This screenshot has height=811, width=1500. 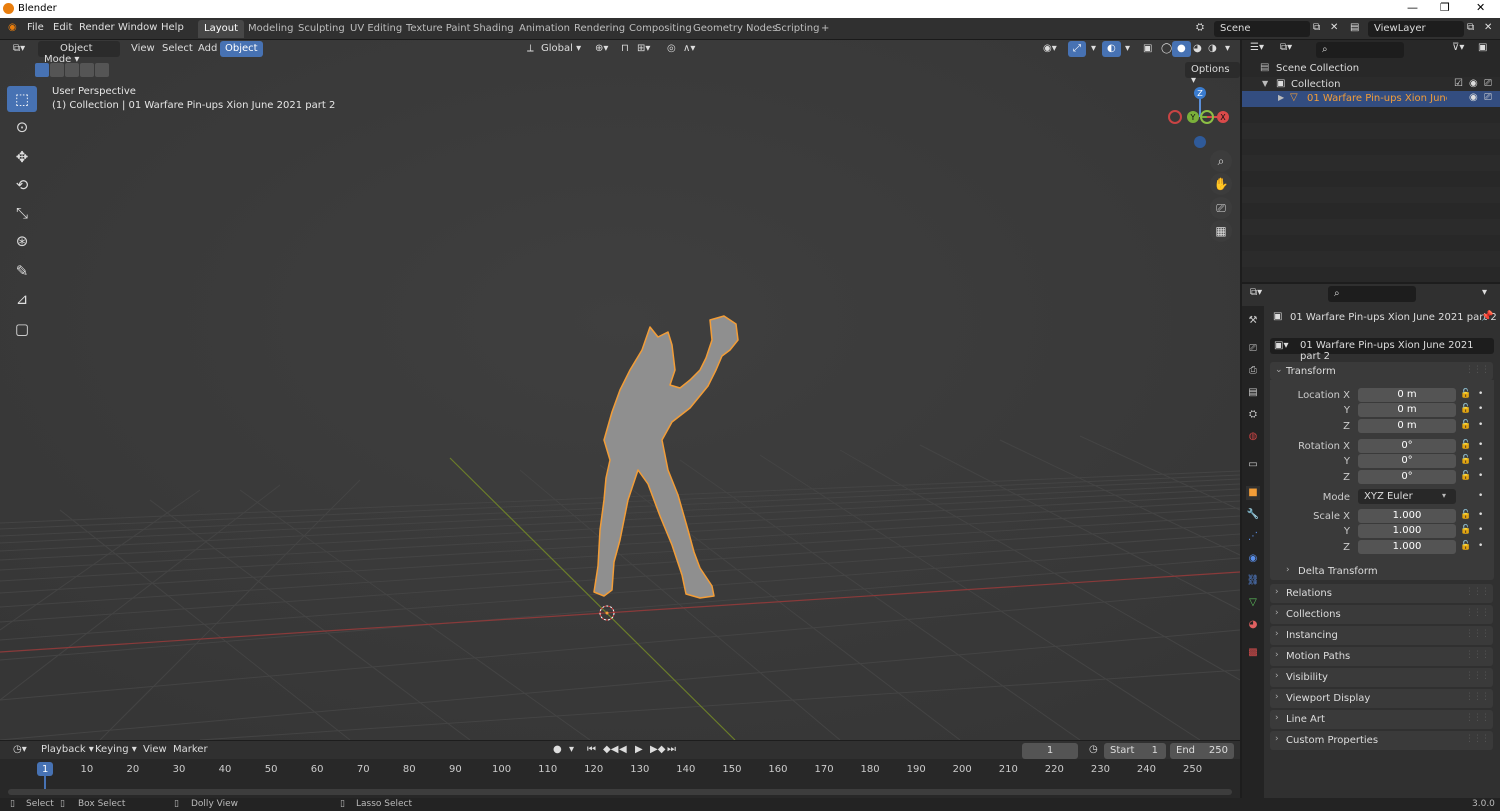 I want to click on modifier-tab-icon: 🔧, so click(x=1253, y=515).